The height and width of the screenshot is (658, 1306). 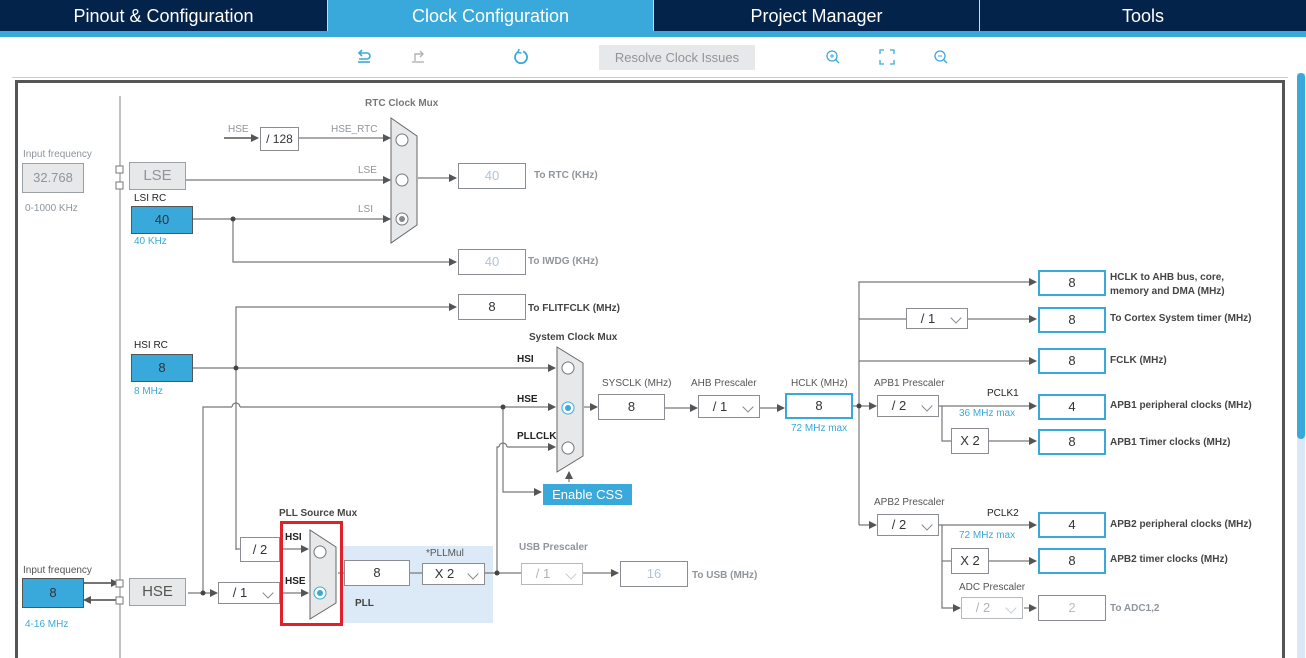 I want to click on lse-block: LSE, so click(x=157, y=176).